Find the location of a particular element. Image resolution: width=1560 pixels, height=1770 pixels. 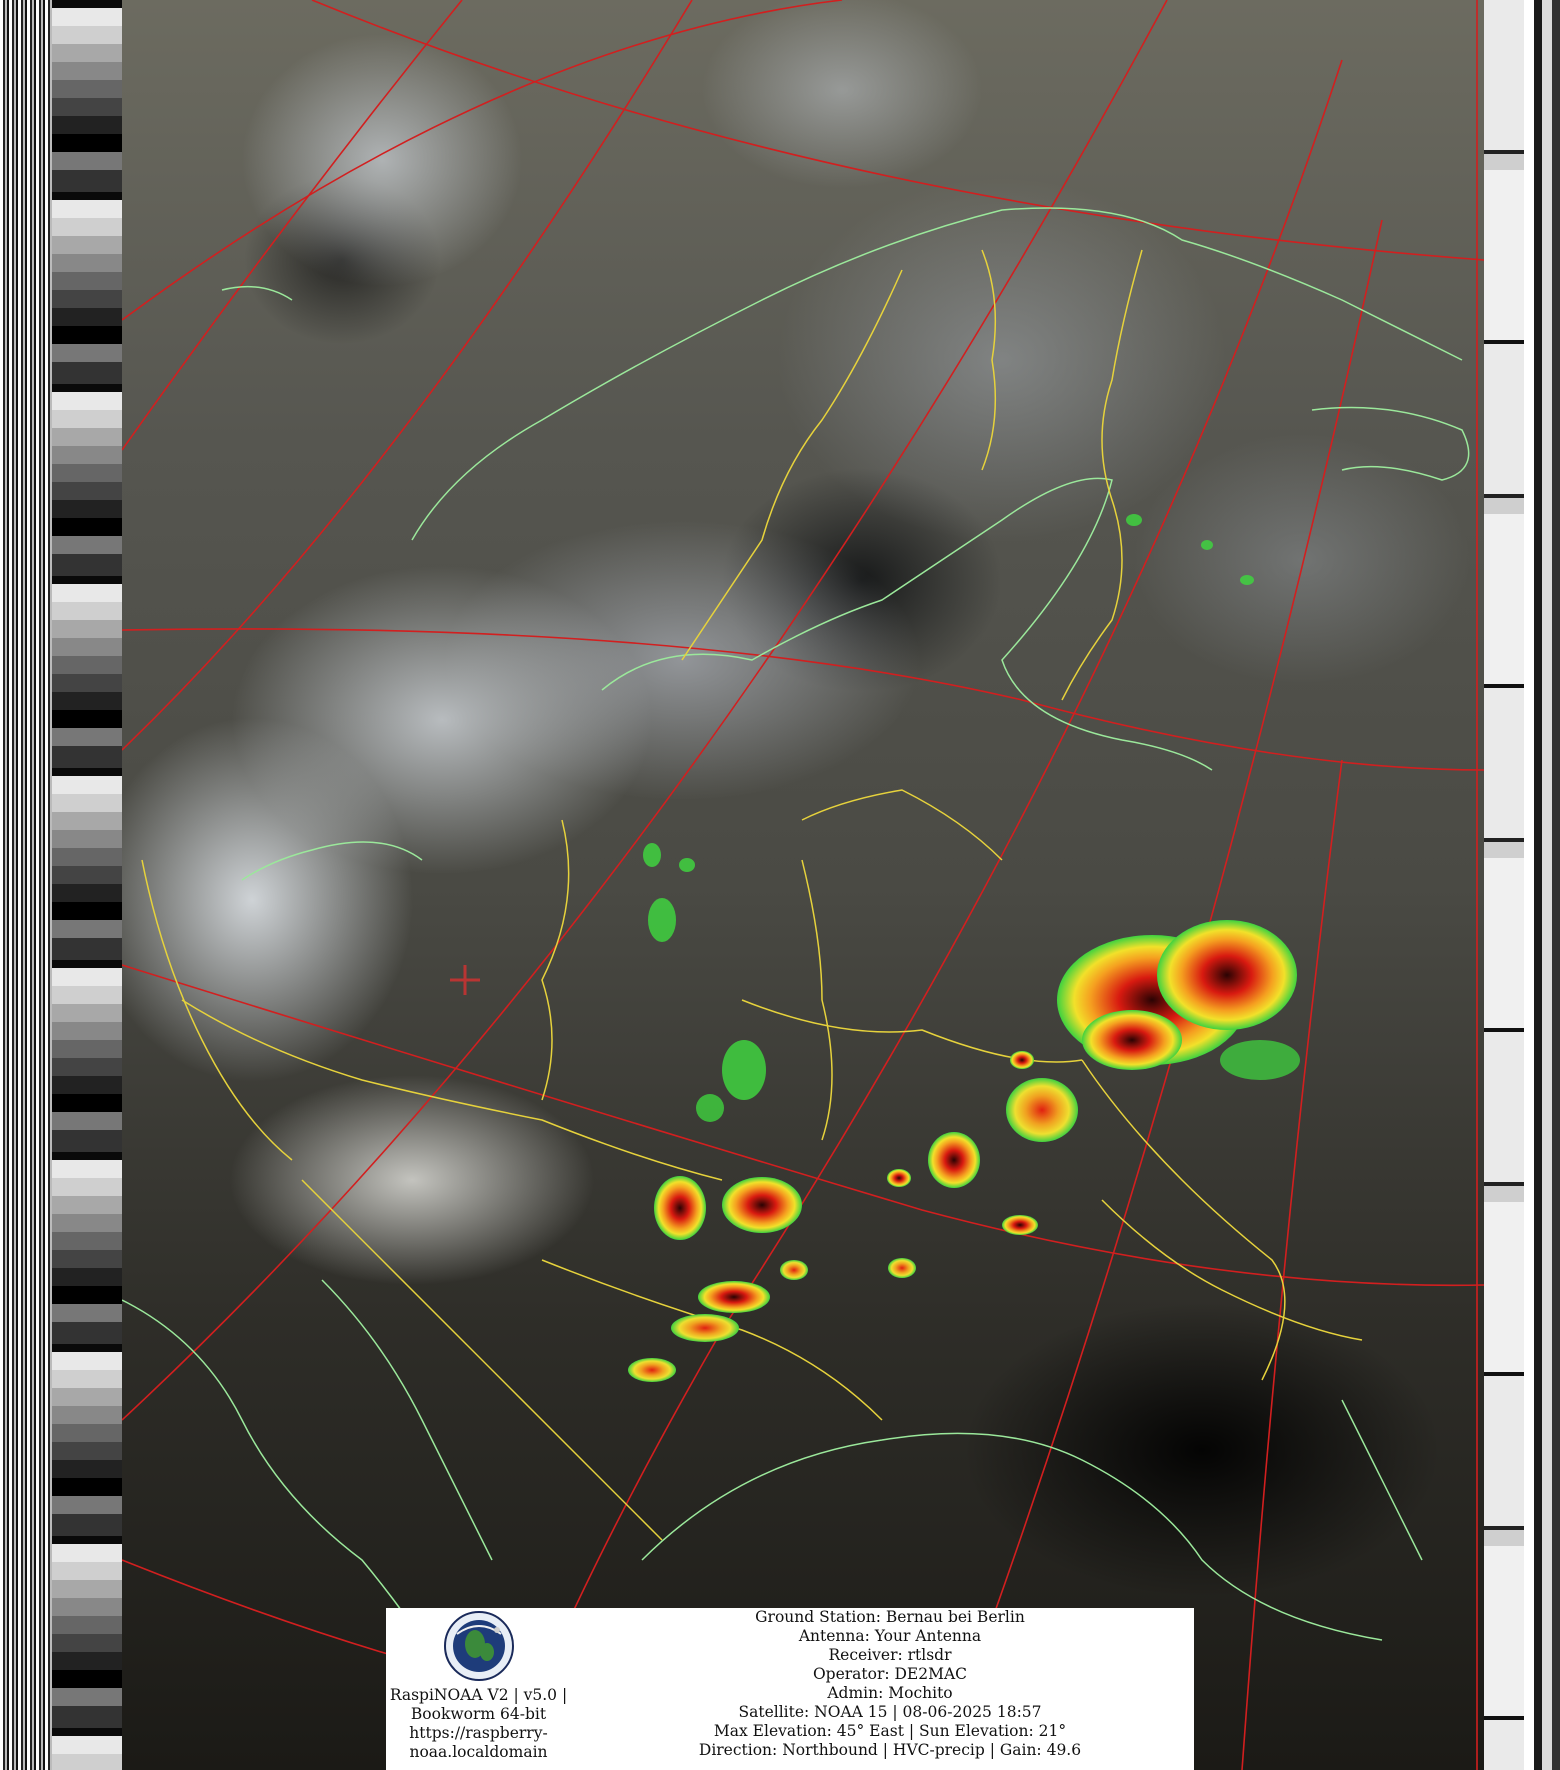

satellite-line: Satellite: NOAA 15 | 08-06-2025 18:57 is located at coordinates (890, 1712).